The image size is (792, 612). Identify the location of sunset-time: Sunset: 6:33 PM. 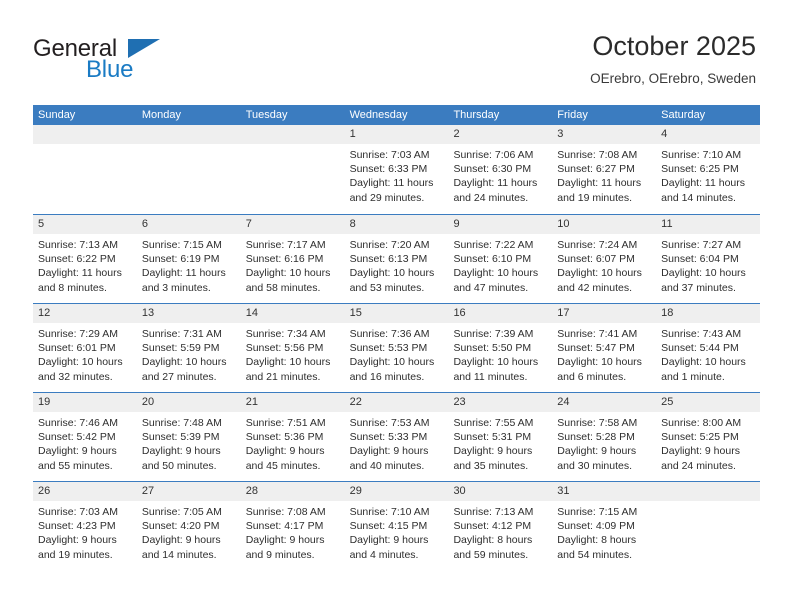
(388, 169).